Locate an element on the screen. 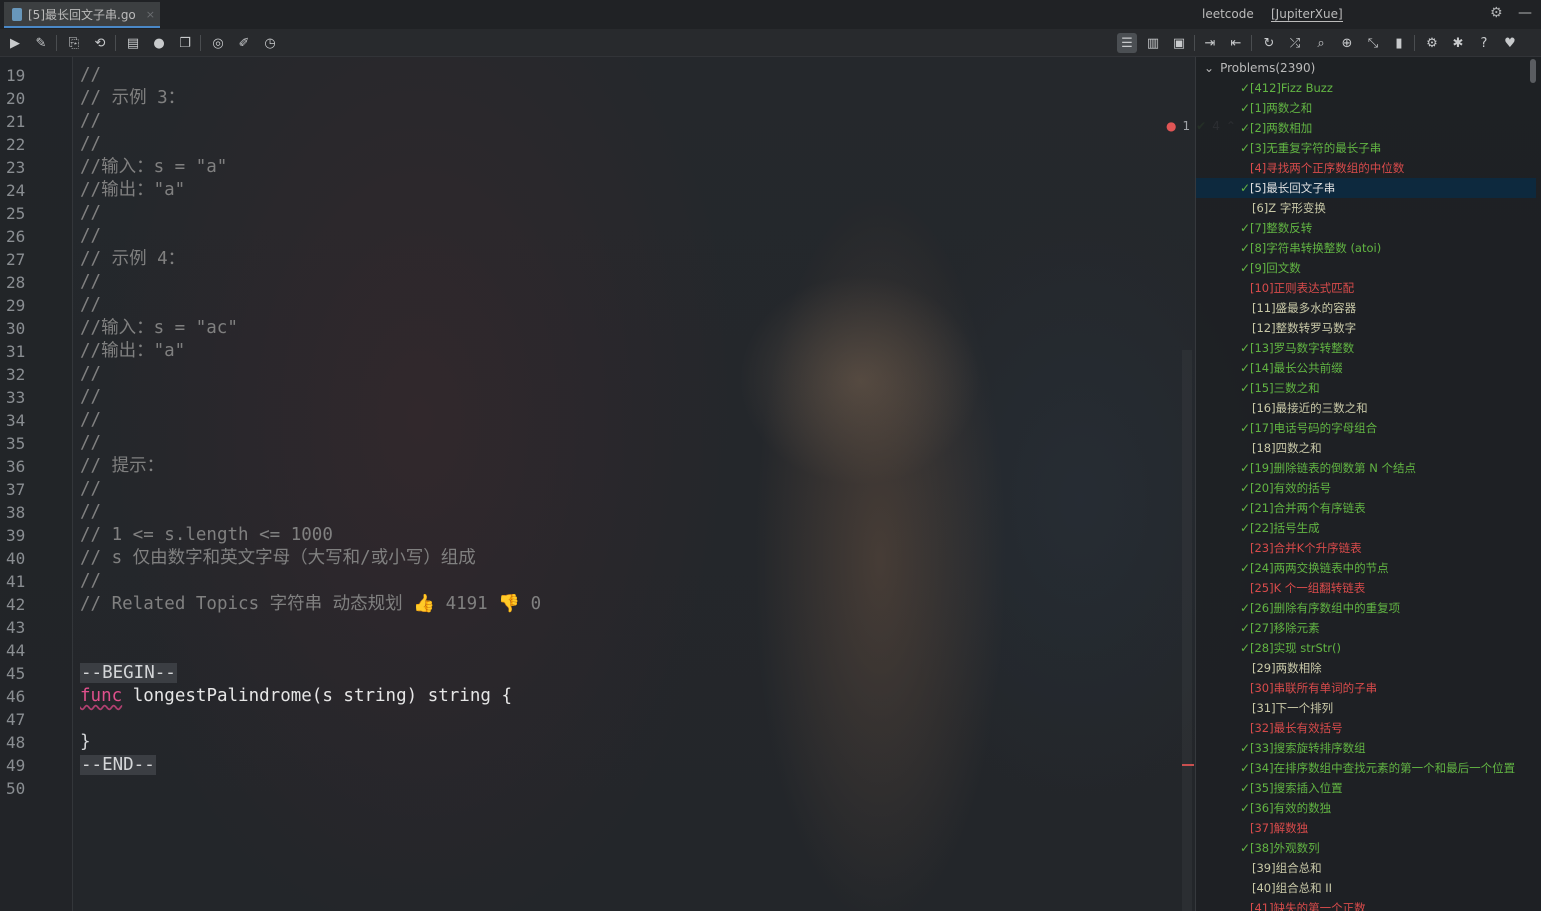  problem-item: ✓ [17]电话号码的字母组合 is located at coordinates (1366, 428).